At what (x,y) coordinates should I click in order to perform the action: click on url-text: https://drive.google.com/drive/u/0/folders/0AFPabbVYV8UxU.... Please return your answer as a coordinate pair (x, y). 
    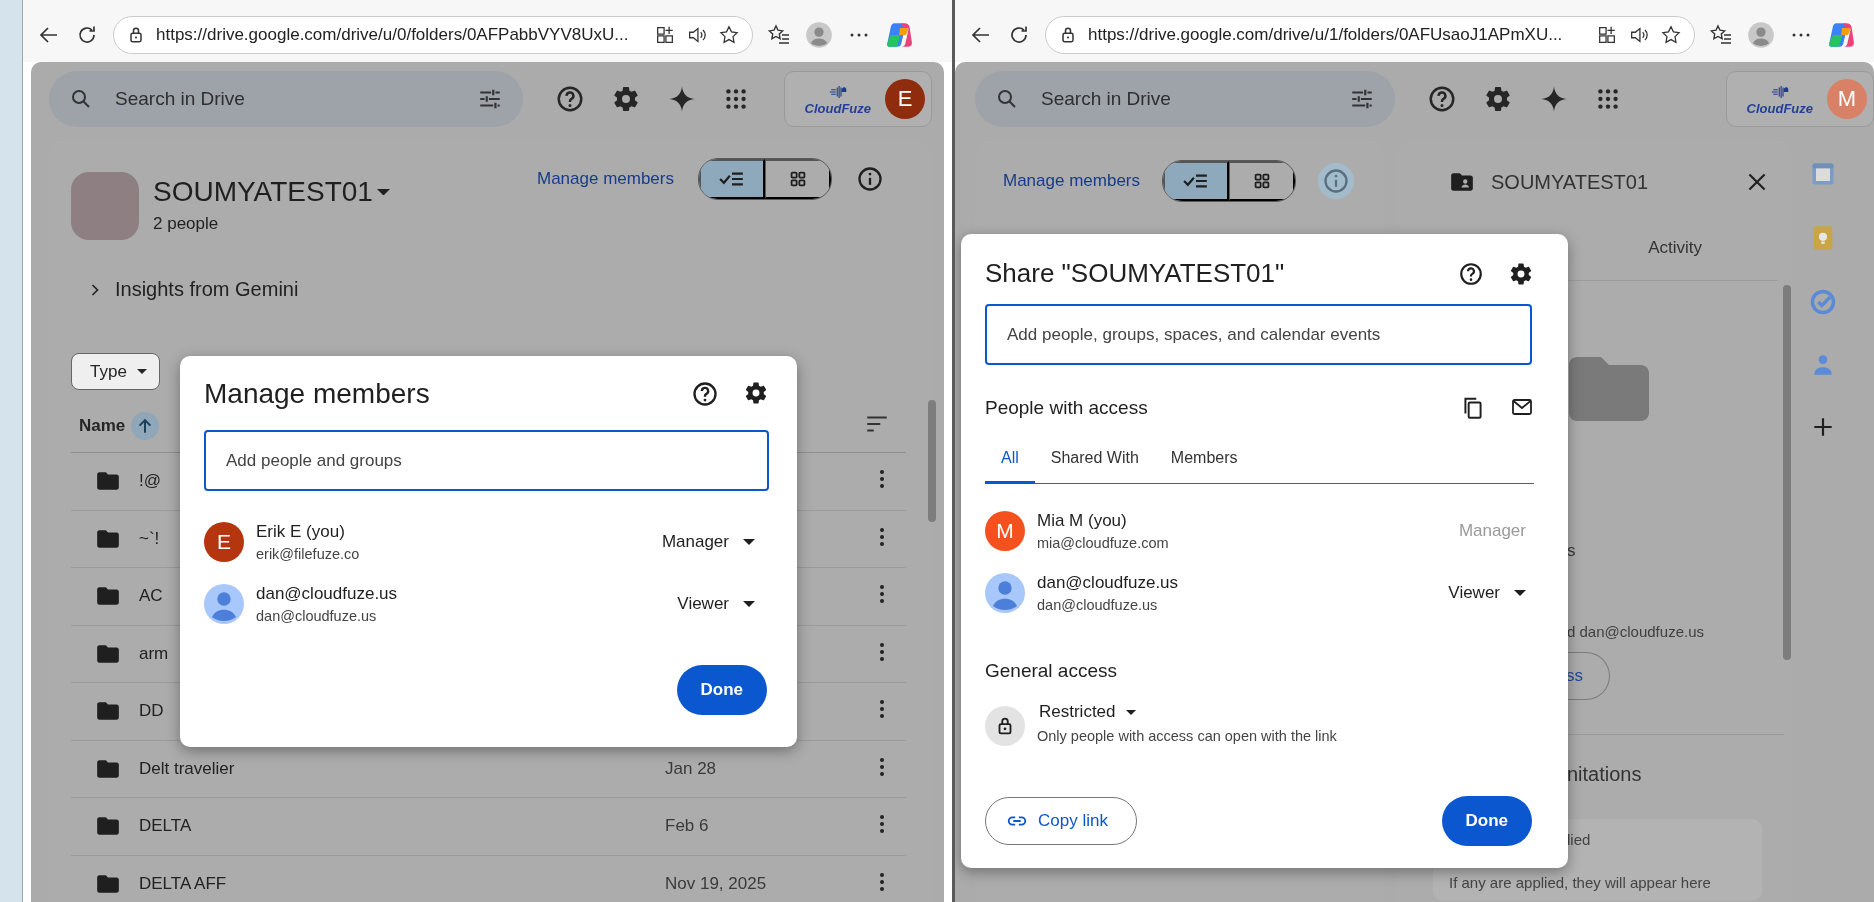
    Looking at the image, I should click on (393, 35).